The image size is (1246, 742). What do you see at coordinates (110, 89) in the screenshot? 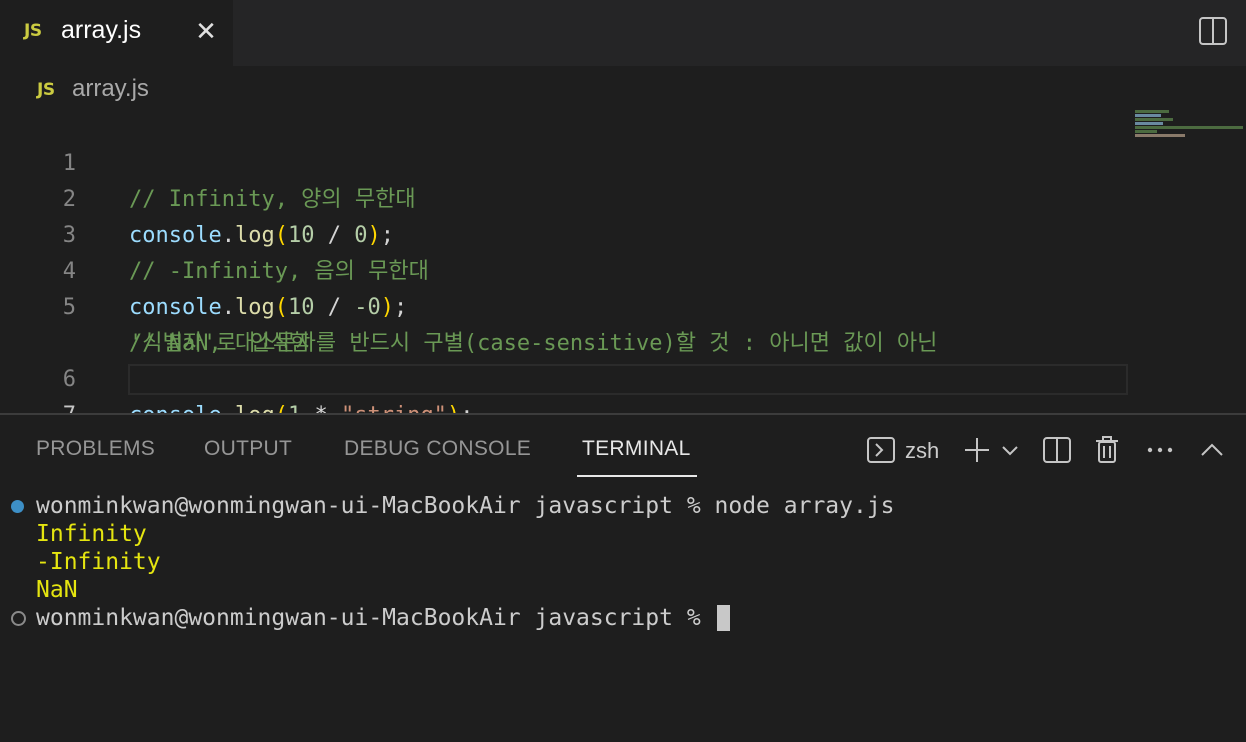
I see `breadcrumb-file: array.js` at bounding box center [110, 89].